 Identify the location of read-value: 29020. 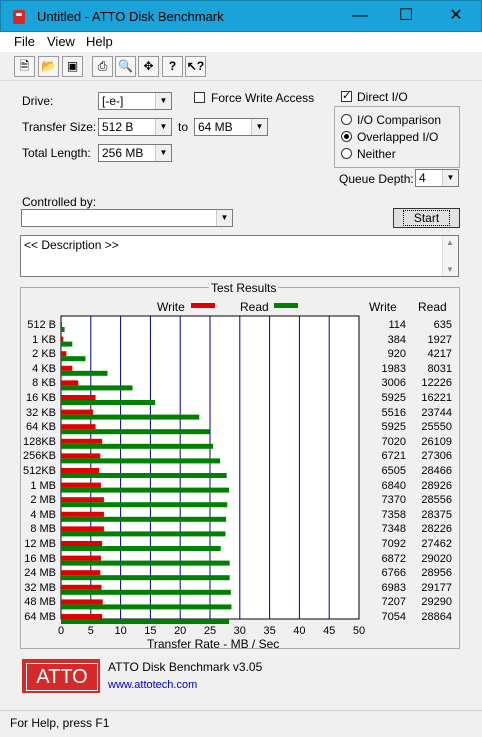
(436, 558).